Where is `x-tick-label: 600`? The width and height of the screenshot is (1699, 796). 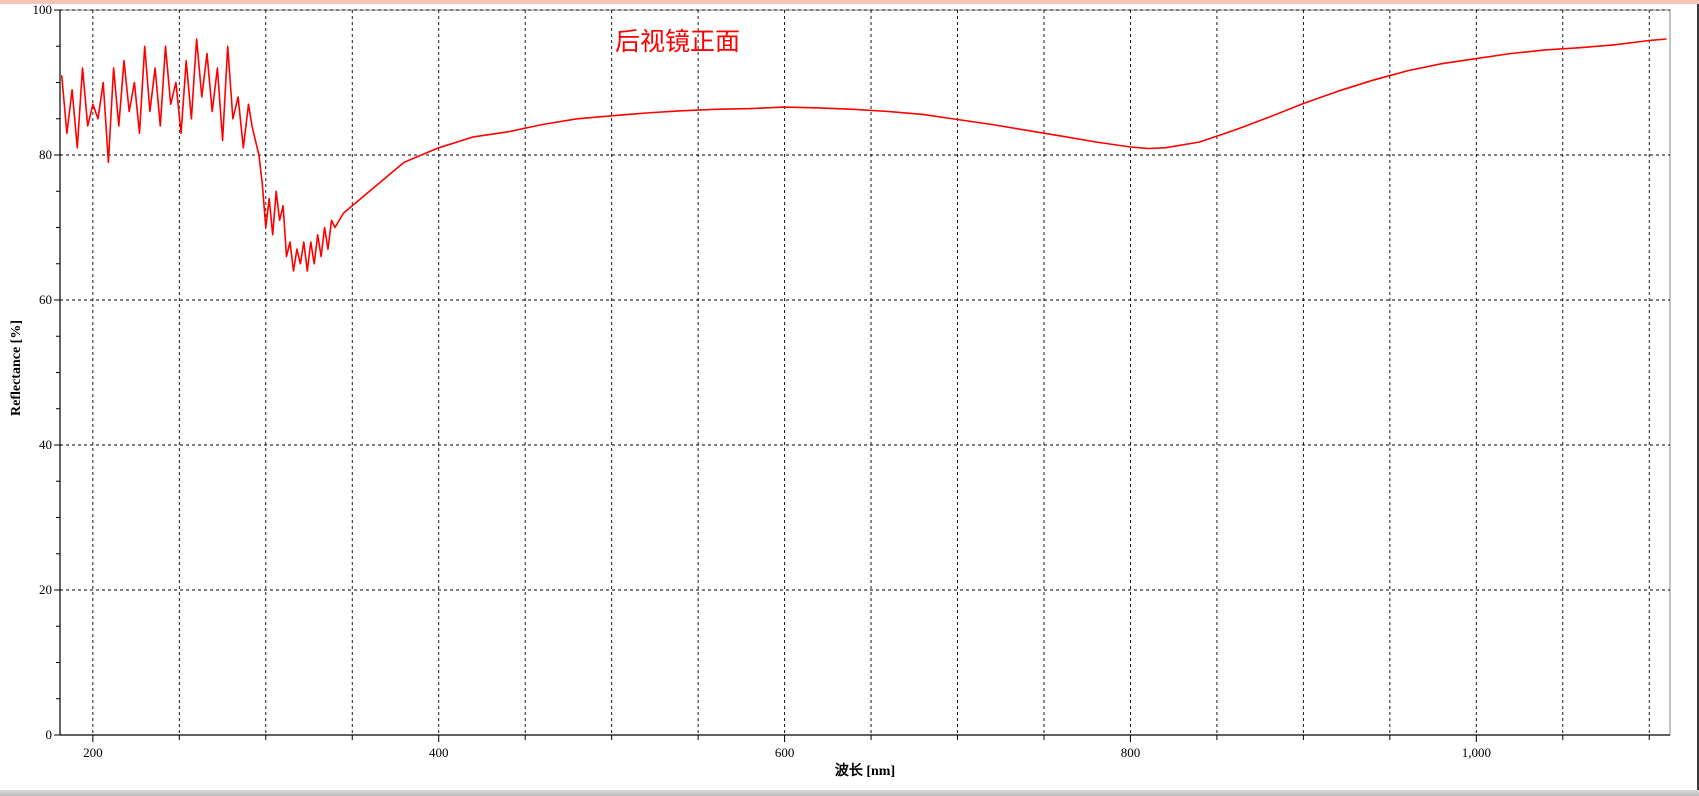
x-tick-label: 600 is located at coordinates (785, 752).